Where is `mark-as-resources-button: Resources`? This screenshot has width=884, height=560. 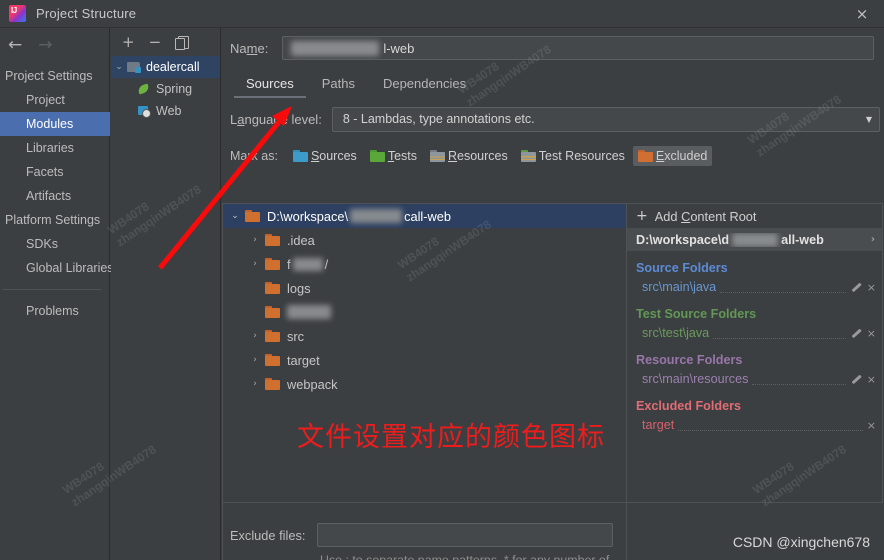
mark-as-resources-button: Resources is located at coordinates (469, 156).